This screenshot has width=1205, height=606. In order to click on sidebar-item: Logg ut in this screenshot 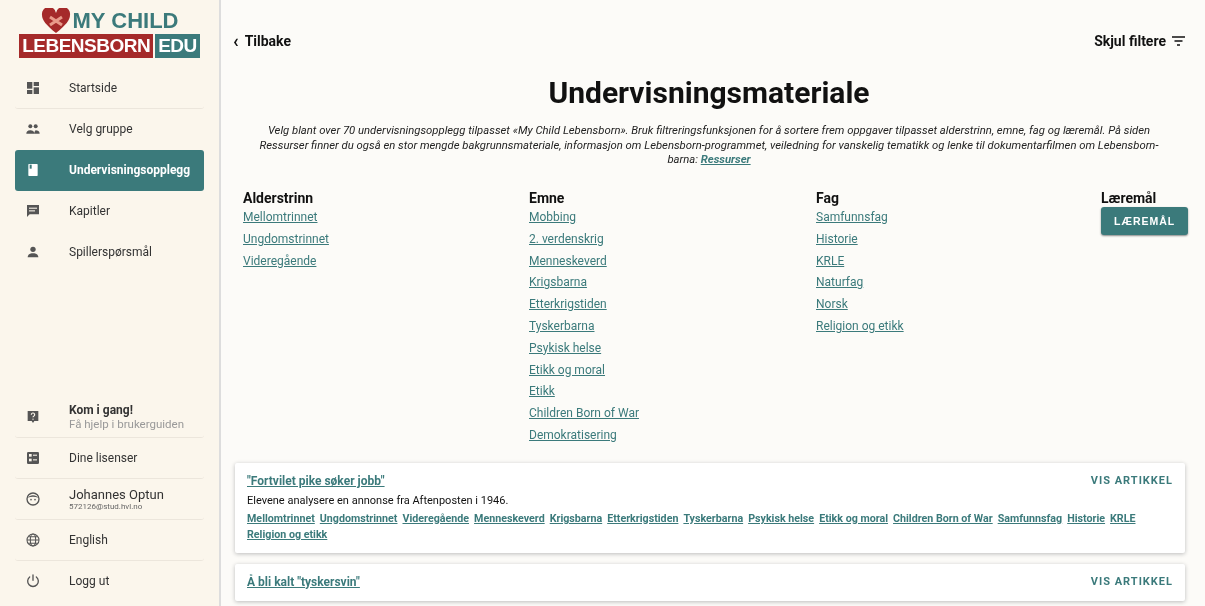, I will do `click(109, 581)`.